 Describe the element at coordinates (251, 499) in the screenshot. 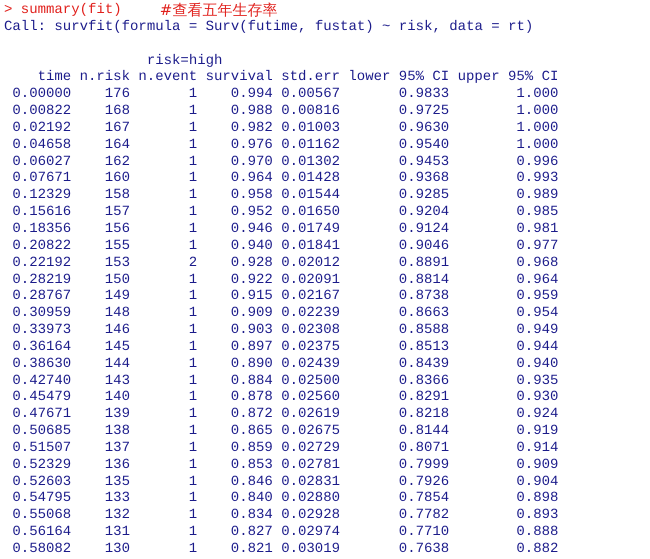

I see `table-cell-text: 0.840` at that location.